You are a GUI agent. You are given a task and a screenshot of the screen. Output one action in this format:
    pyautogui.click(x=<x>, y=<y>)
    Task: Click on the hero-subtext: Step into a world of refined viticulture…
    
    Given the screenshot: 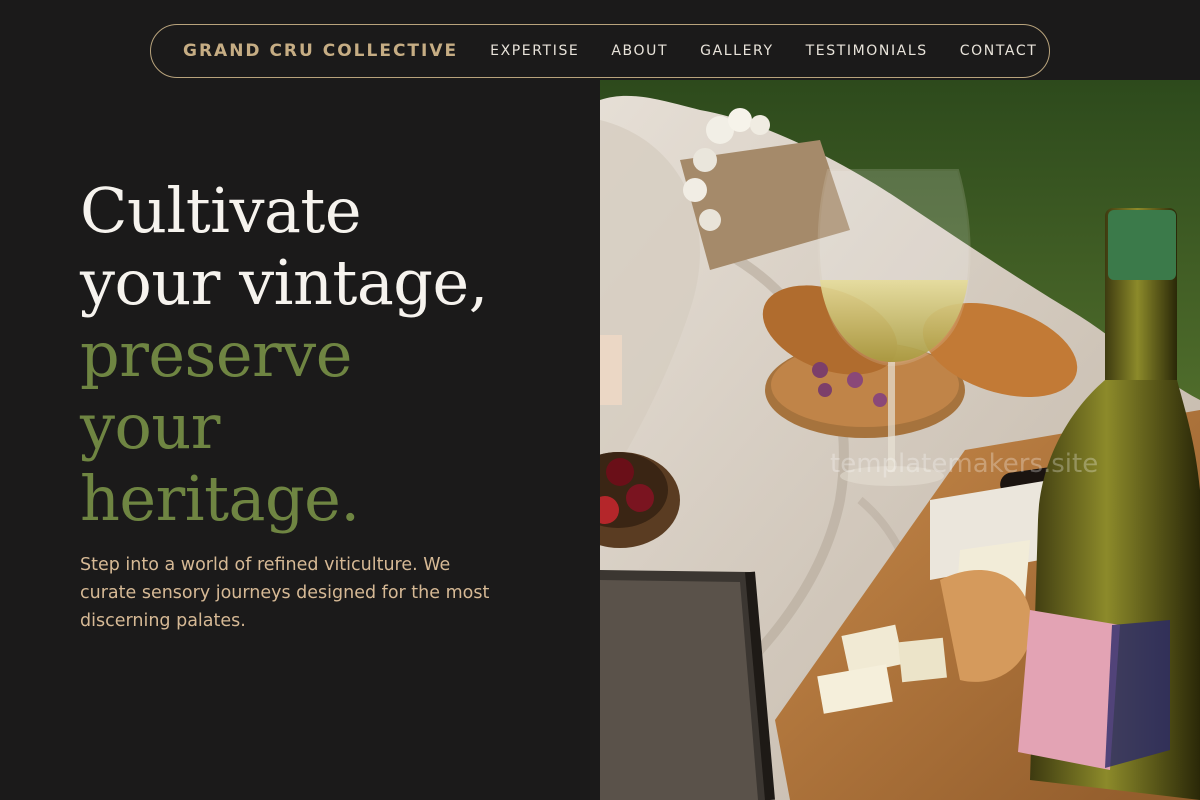 What is the action you would take?
    pyautogui.click(x=285, y=593)
    